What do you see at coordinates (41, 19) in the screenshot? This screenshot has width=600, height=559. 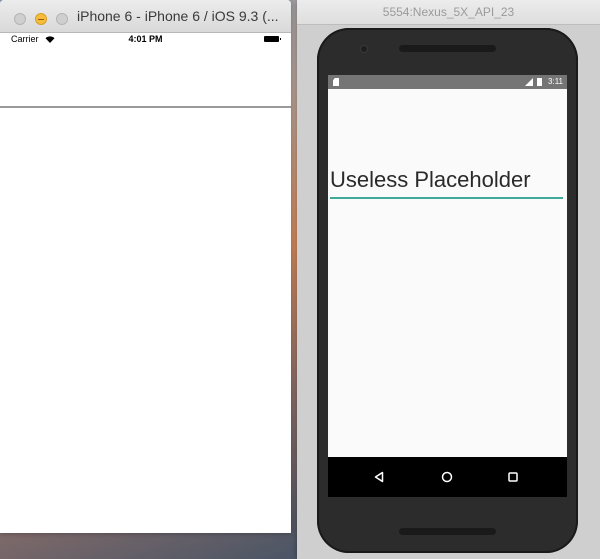 I see `minimize-window-button` at bounding box center [41, 19].